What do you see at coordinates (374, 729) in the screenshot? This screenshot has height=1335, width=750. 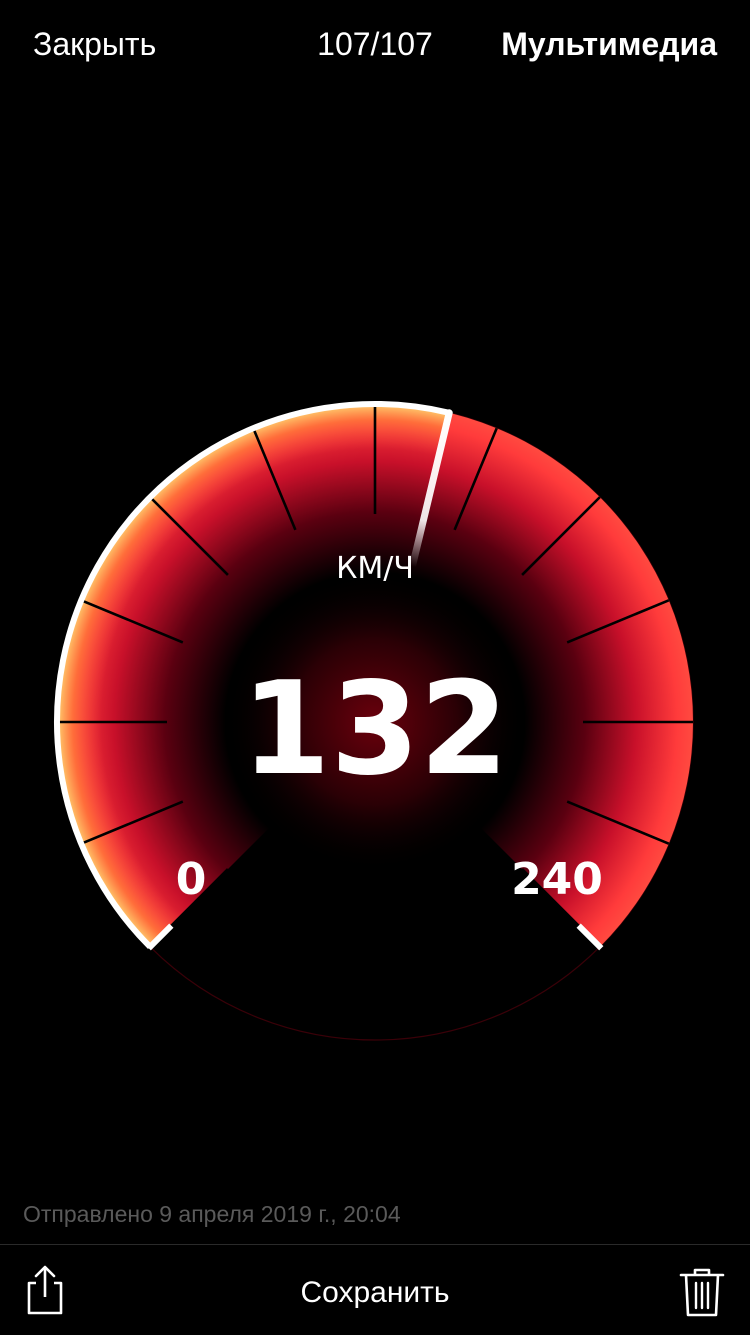 I see `speed-value: 132` at bounding box center [374, 729].